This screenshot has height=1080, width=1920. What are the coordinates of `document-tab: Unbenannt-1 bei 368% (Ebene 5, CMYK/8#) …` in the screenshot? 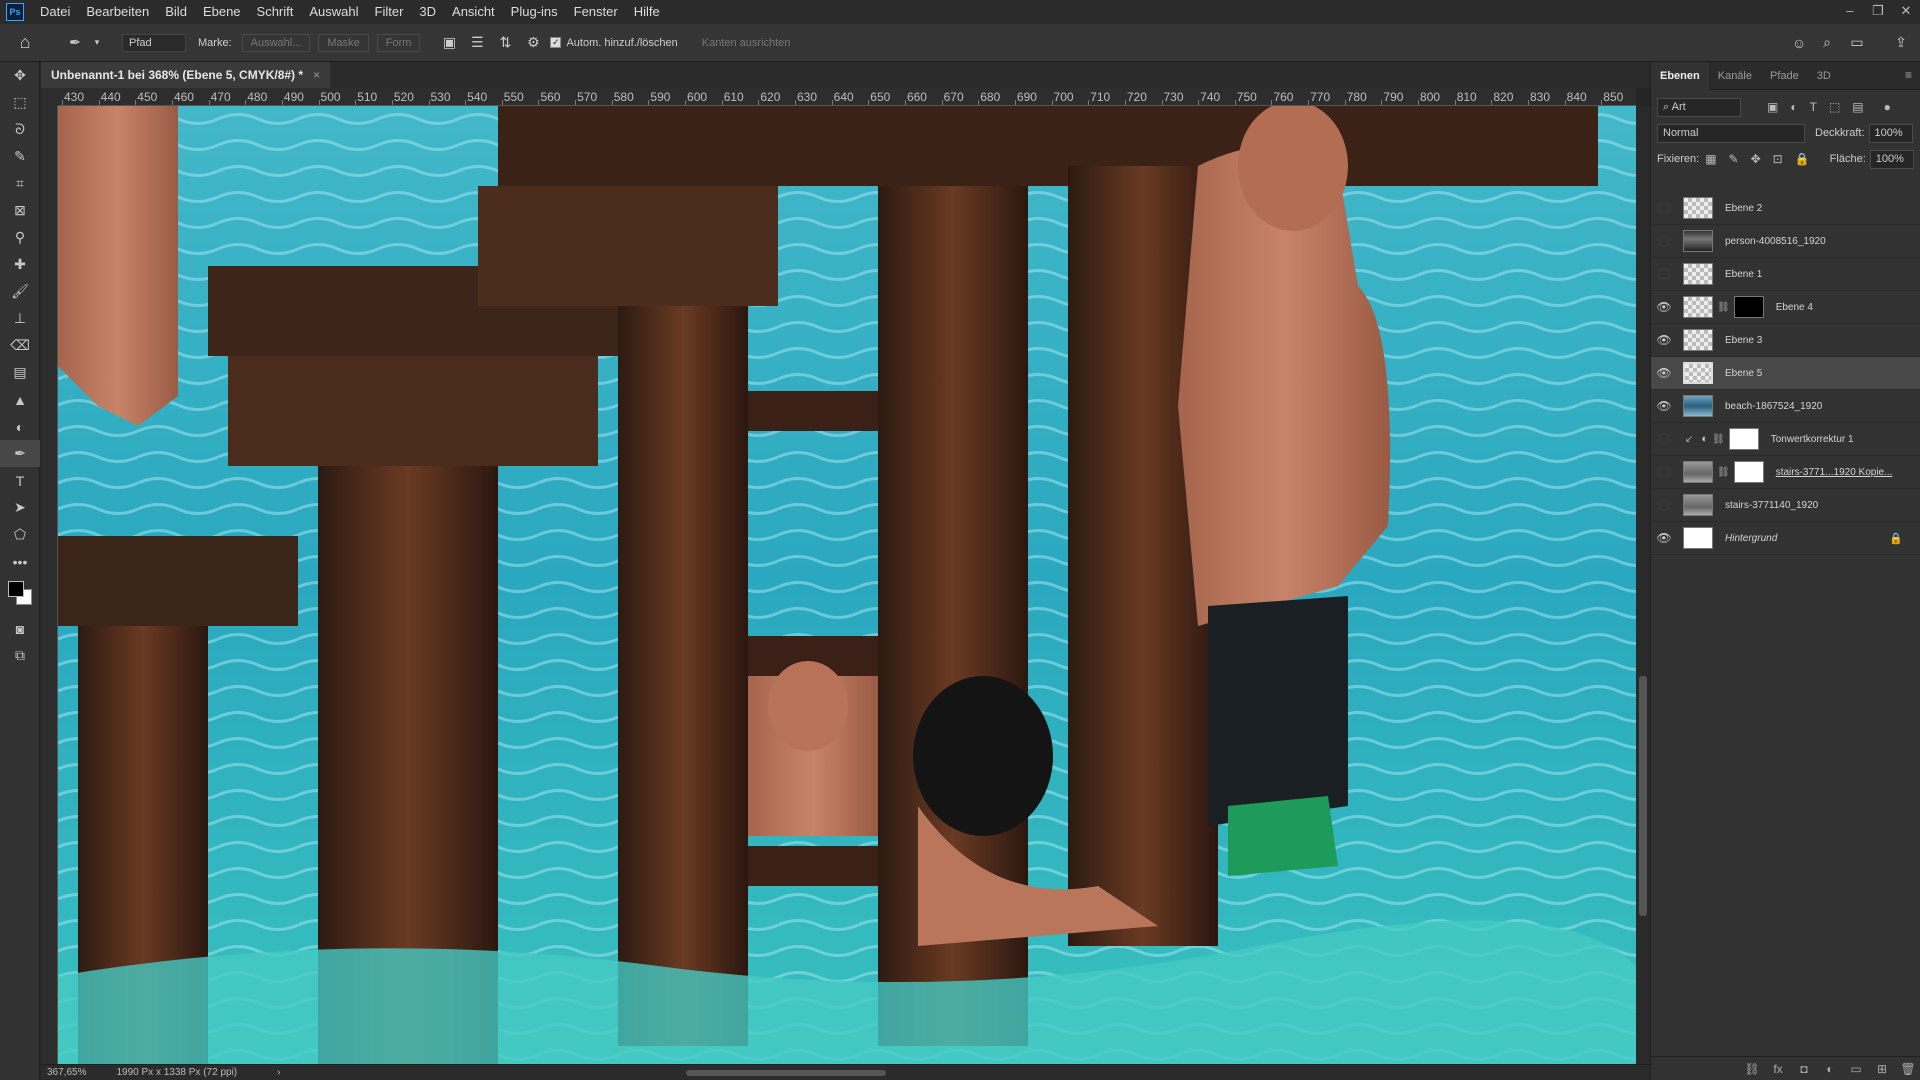 It's located at (186, 75).